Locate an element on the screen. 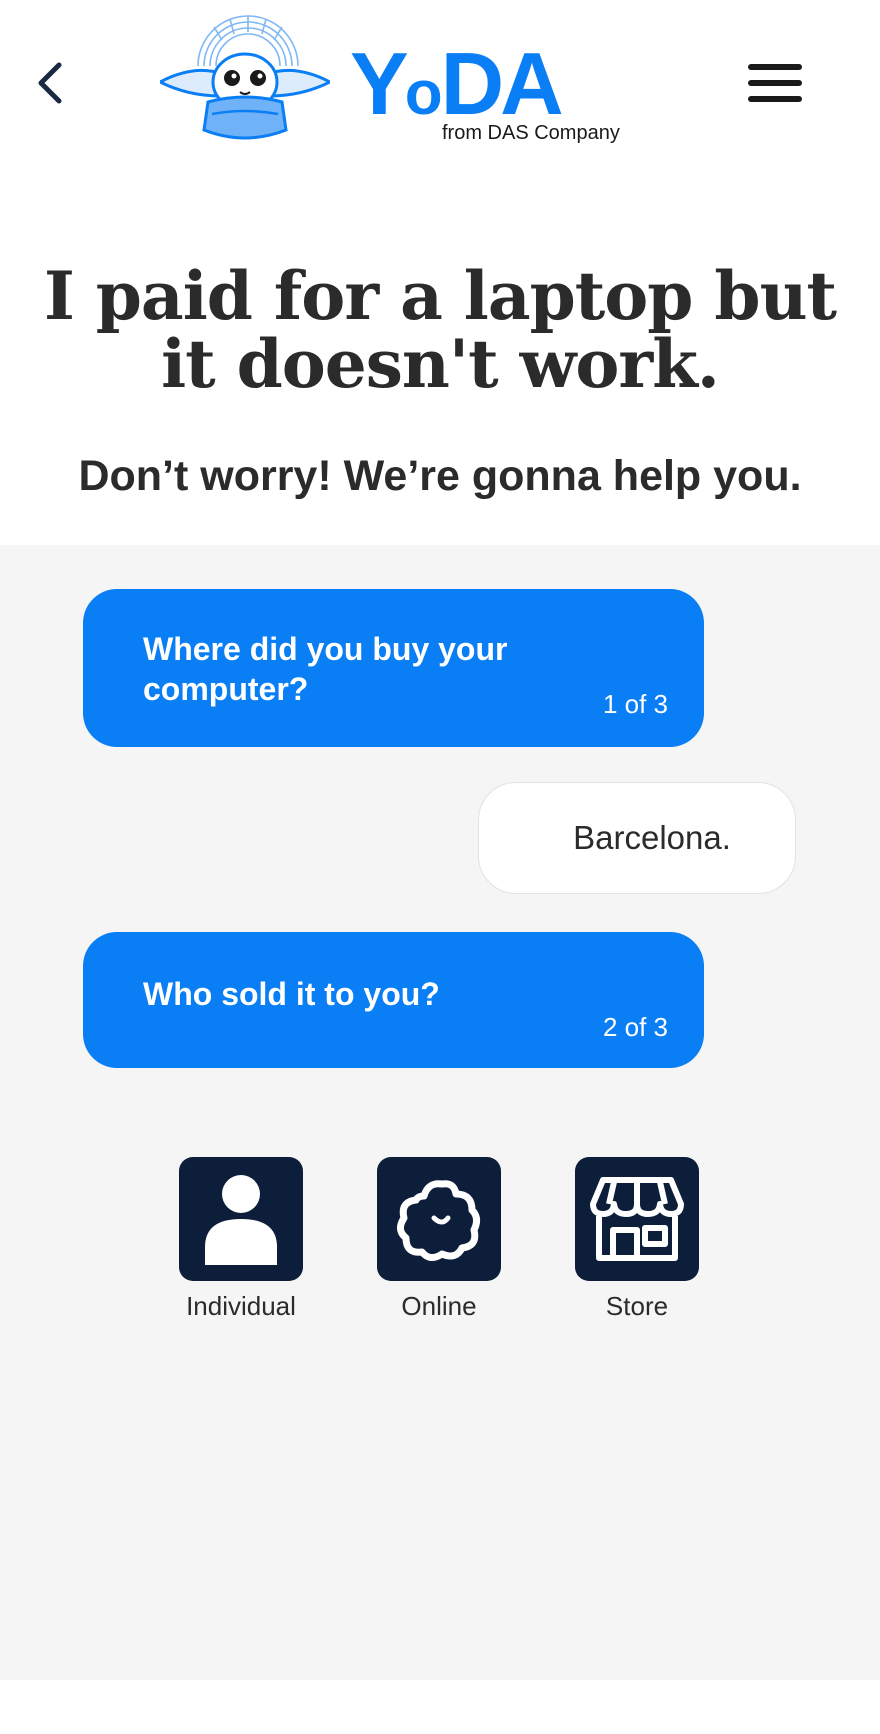 This screenshot has height=1734, width=880. question-bubble-1: Where did you buy your computer? 1 of 3 is located at coordinates (393, 668).